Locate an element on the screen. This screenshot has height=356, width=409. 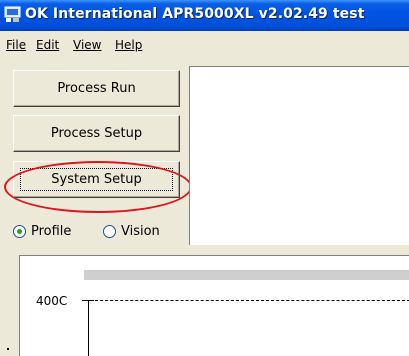
menu-help-label: Help is located at coordinates (129, 45).